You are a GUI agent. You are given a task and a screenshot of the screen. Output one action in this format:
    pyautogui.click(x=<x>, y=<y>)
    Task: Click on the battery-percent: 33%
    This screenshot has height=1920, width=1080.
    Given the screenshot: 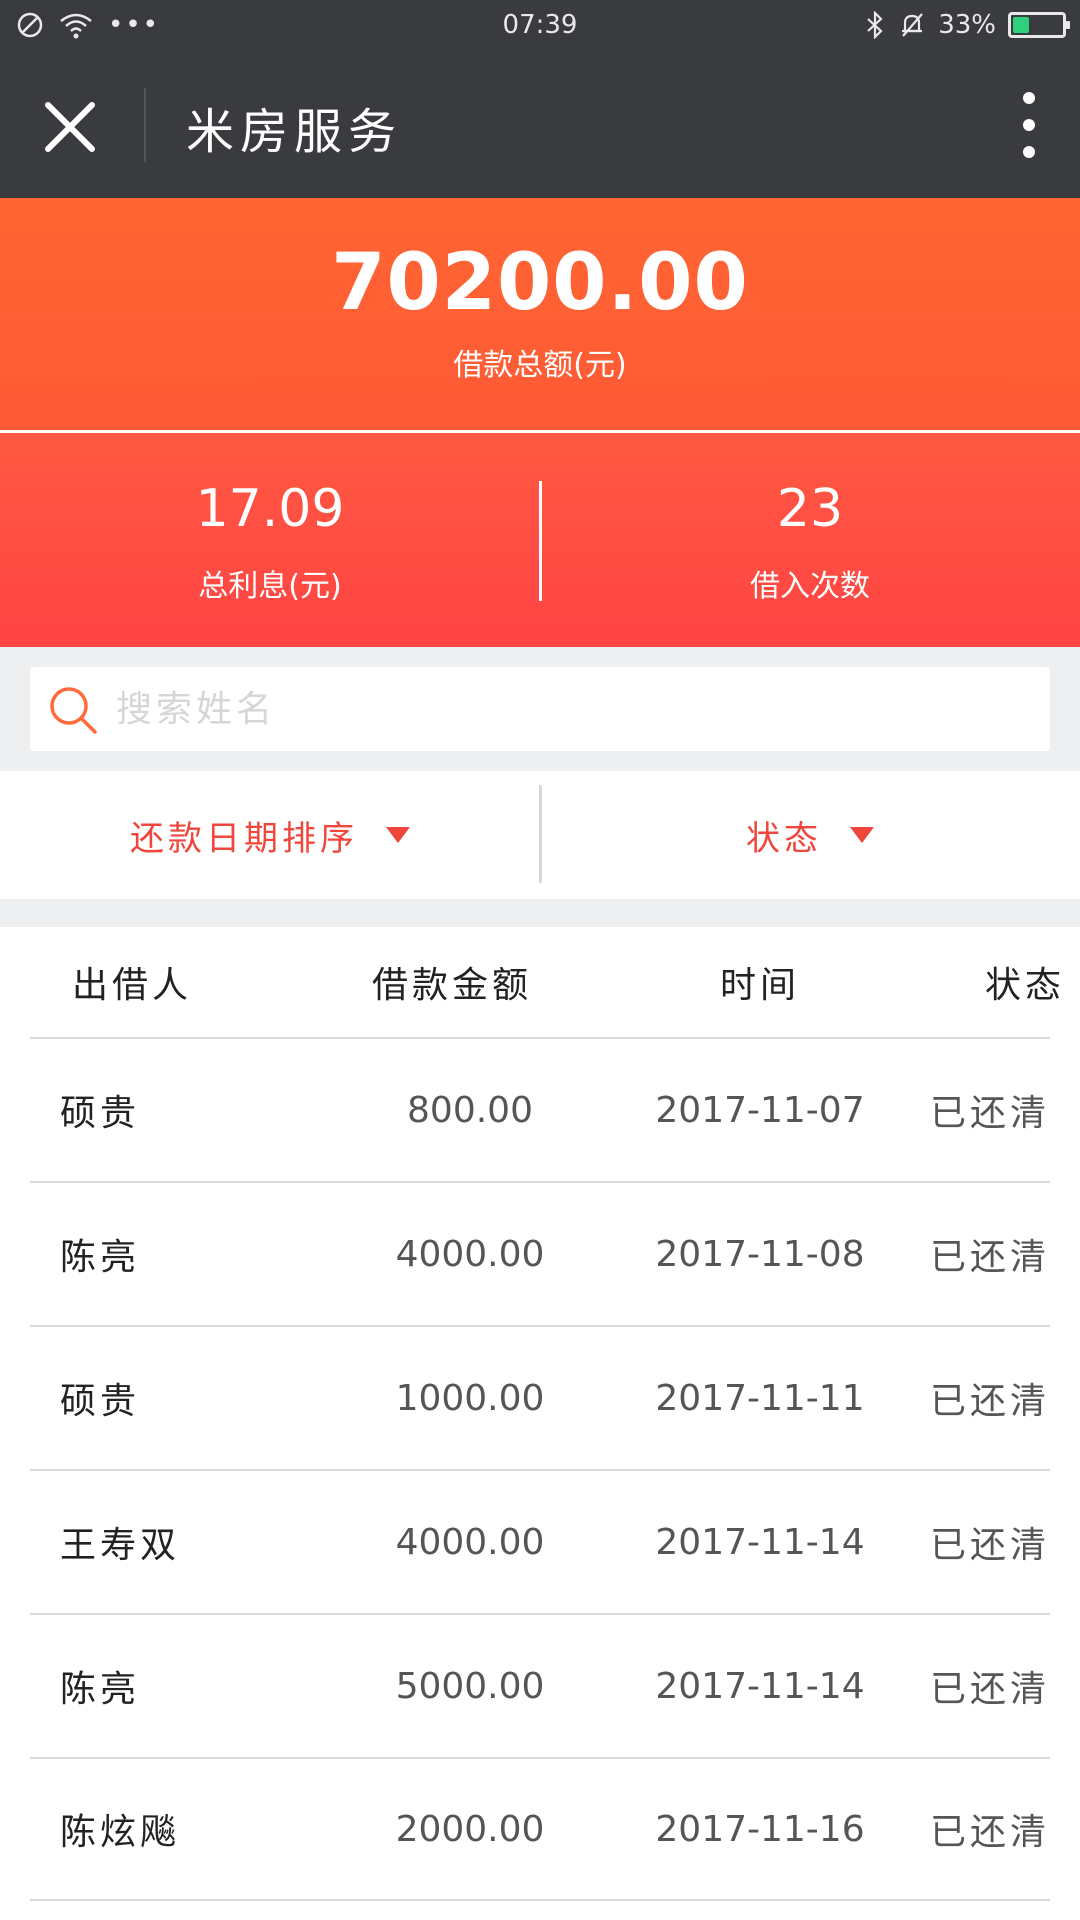 What is the action you would take?
    pyautogui.click(x=967, y=25)
    